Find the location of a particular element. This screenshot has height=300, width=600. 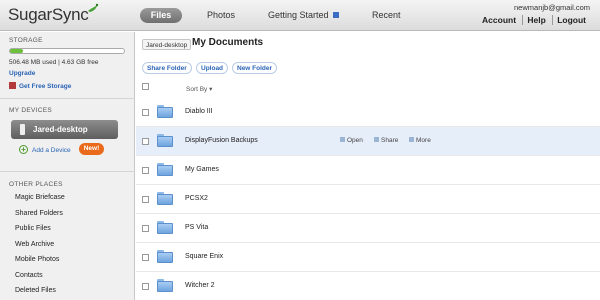

devices-title: MY DEVICES is located at coordinates (30, 110).